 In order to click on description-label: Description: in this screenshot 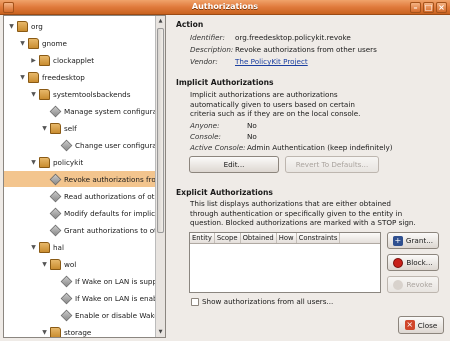, I will do `click(212, 49)`.